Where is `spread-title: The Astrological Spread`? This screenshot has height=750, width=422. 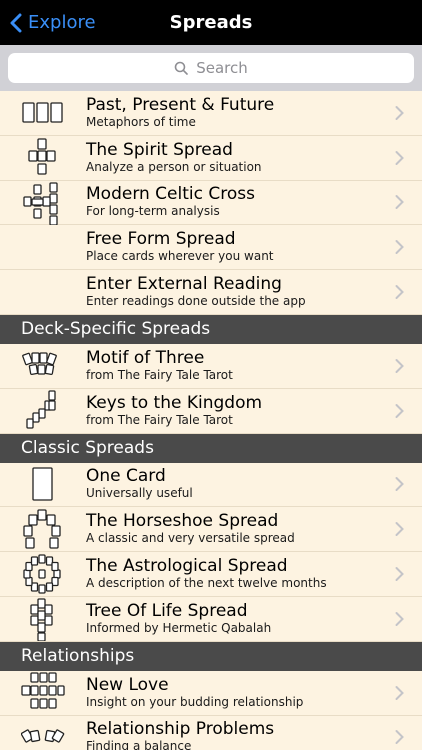 spread-title: The Astrological Spread is located at coordinates (187, 566).